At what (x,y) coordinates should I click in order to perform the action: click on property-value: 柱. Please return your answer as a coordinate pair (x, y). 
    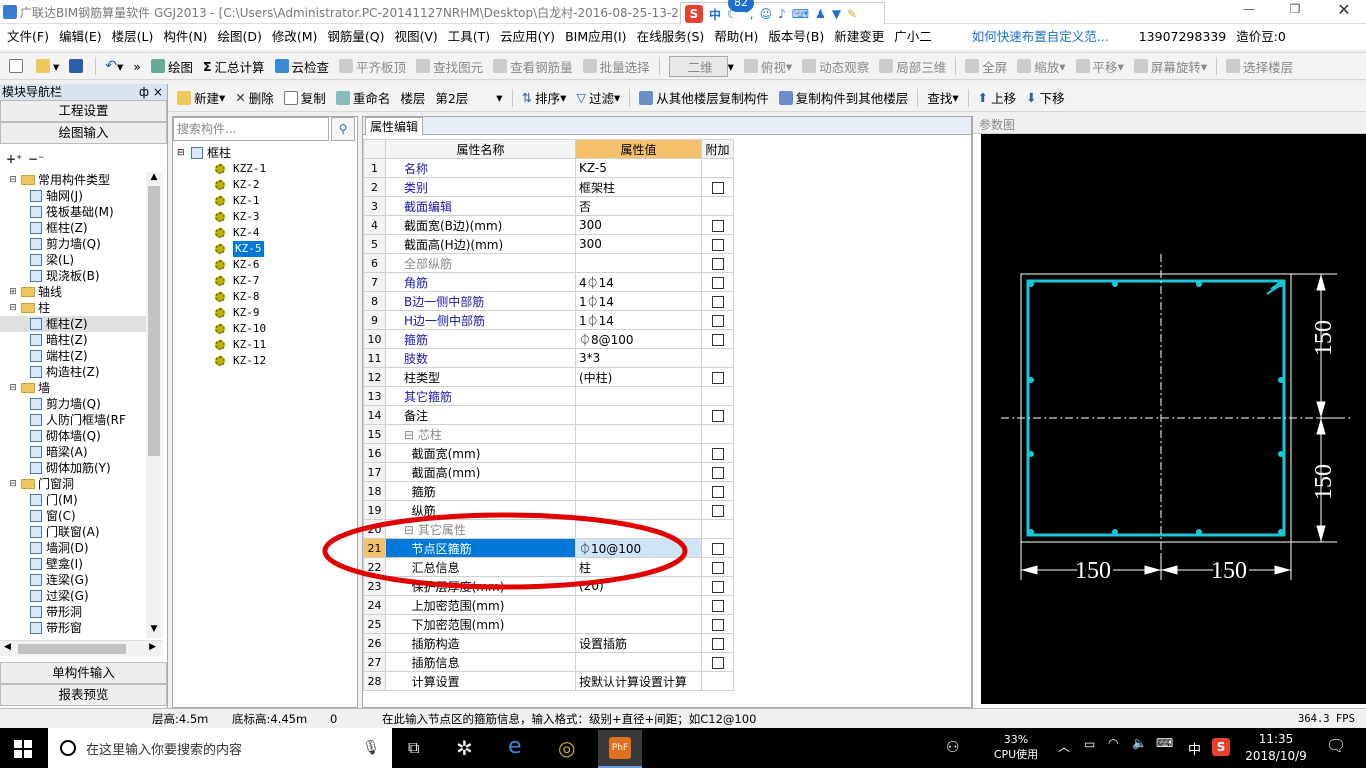
    Looking at the image, I should click on (638, 567).